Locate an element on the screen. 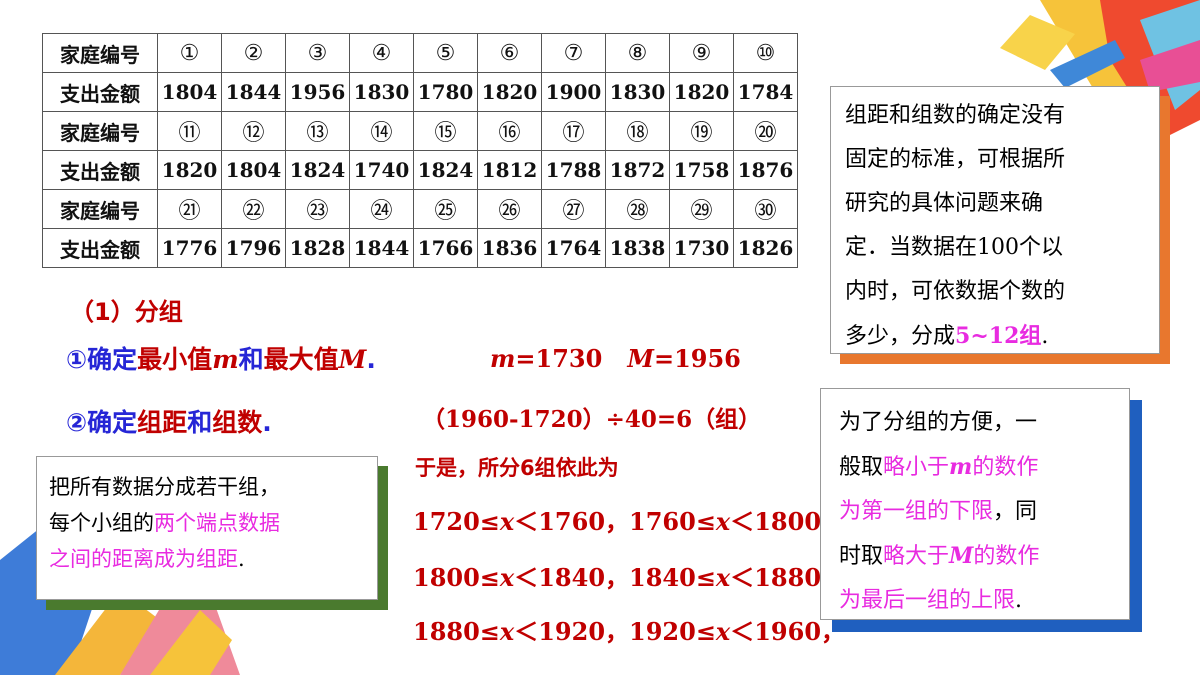  table-row: 家庭编号㉑㉒㉓㉔㉕㉖㉗㉘㉙㉚ is located at coordinates (420, 209).